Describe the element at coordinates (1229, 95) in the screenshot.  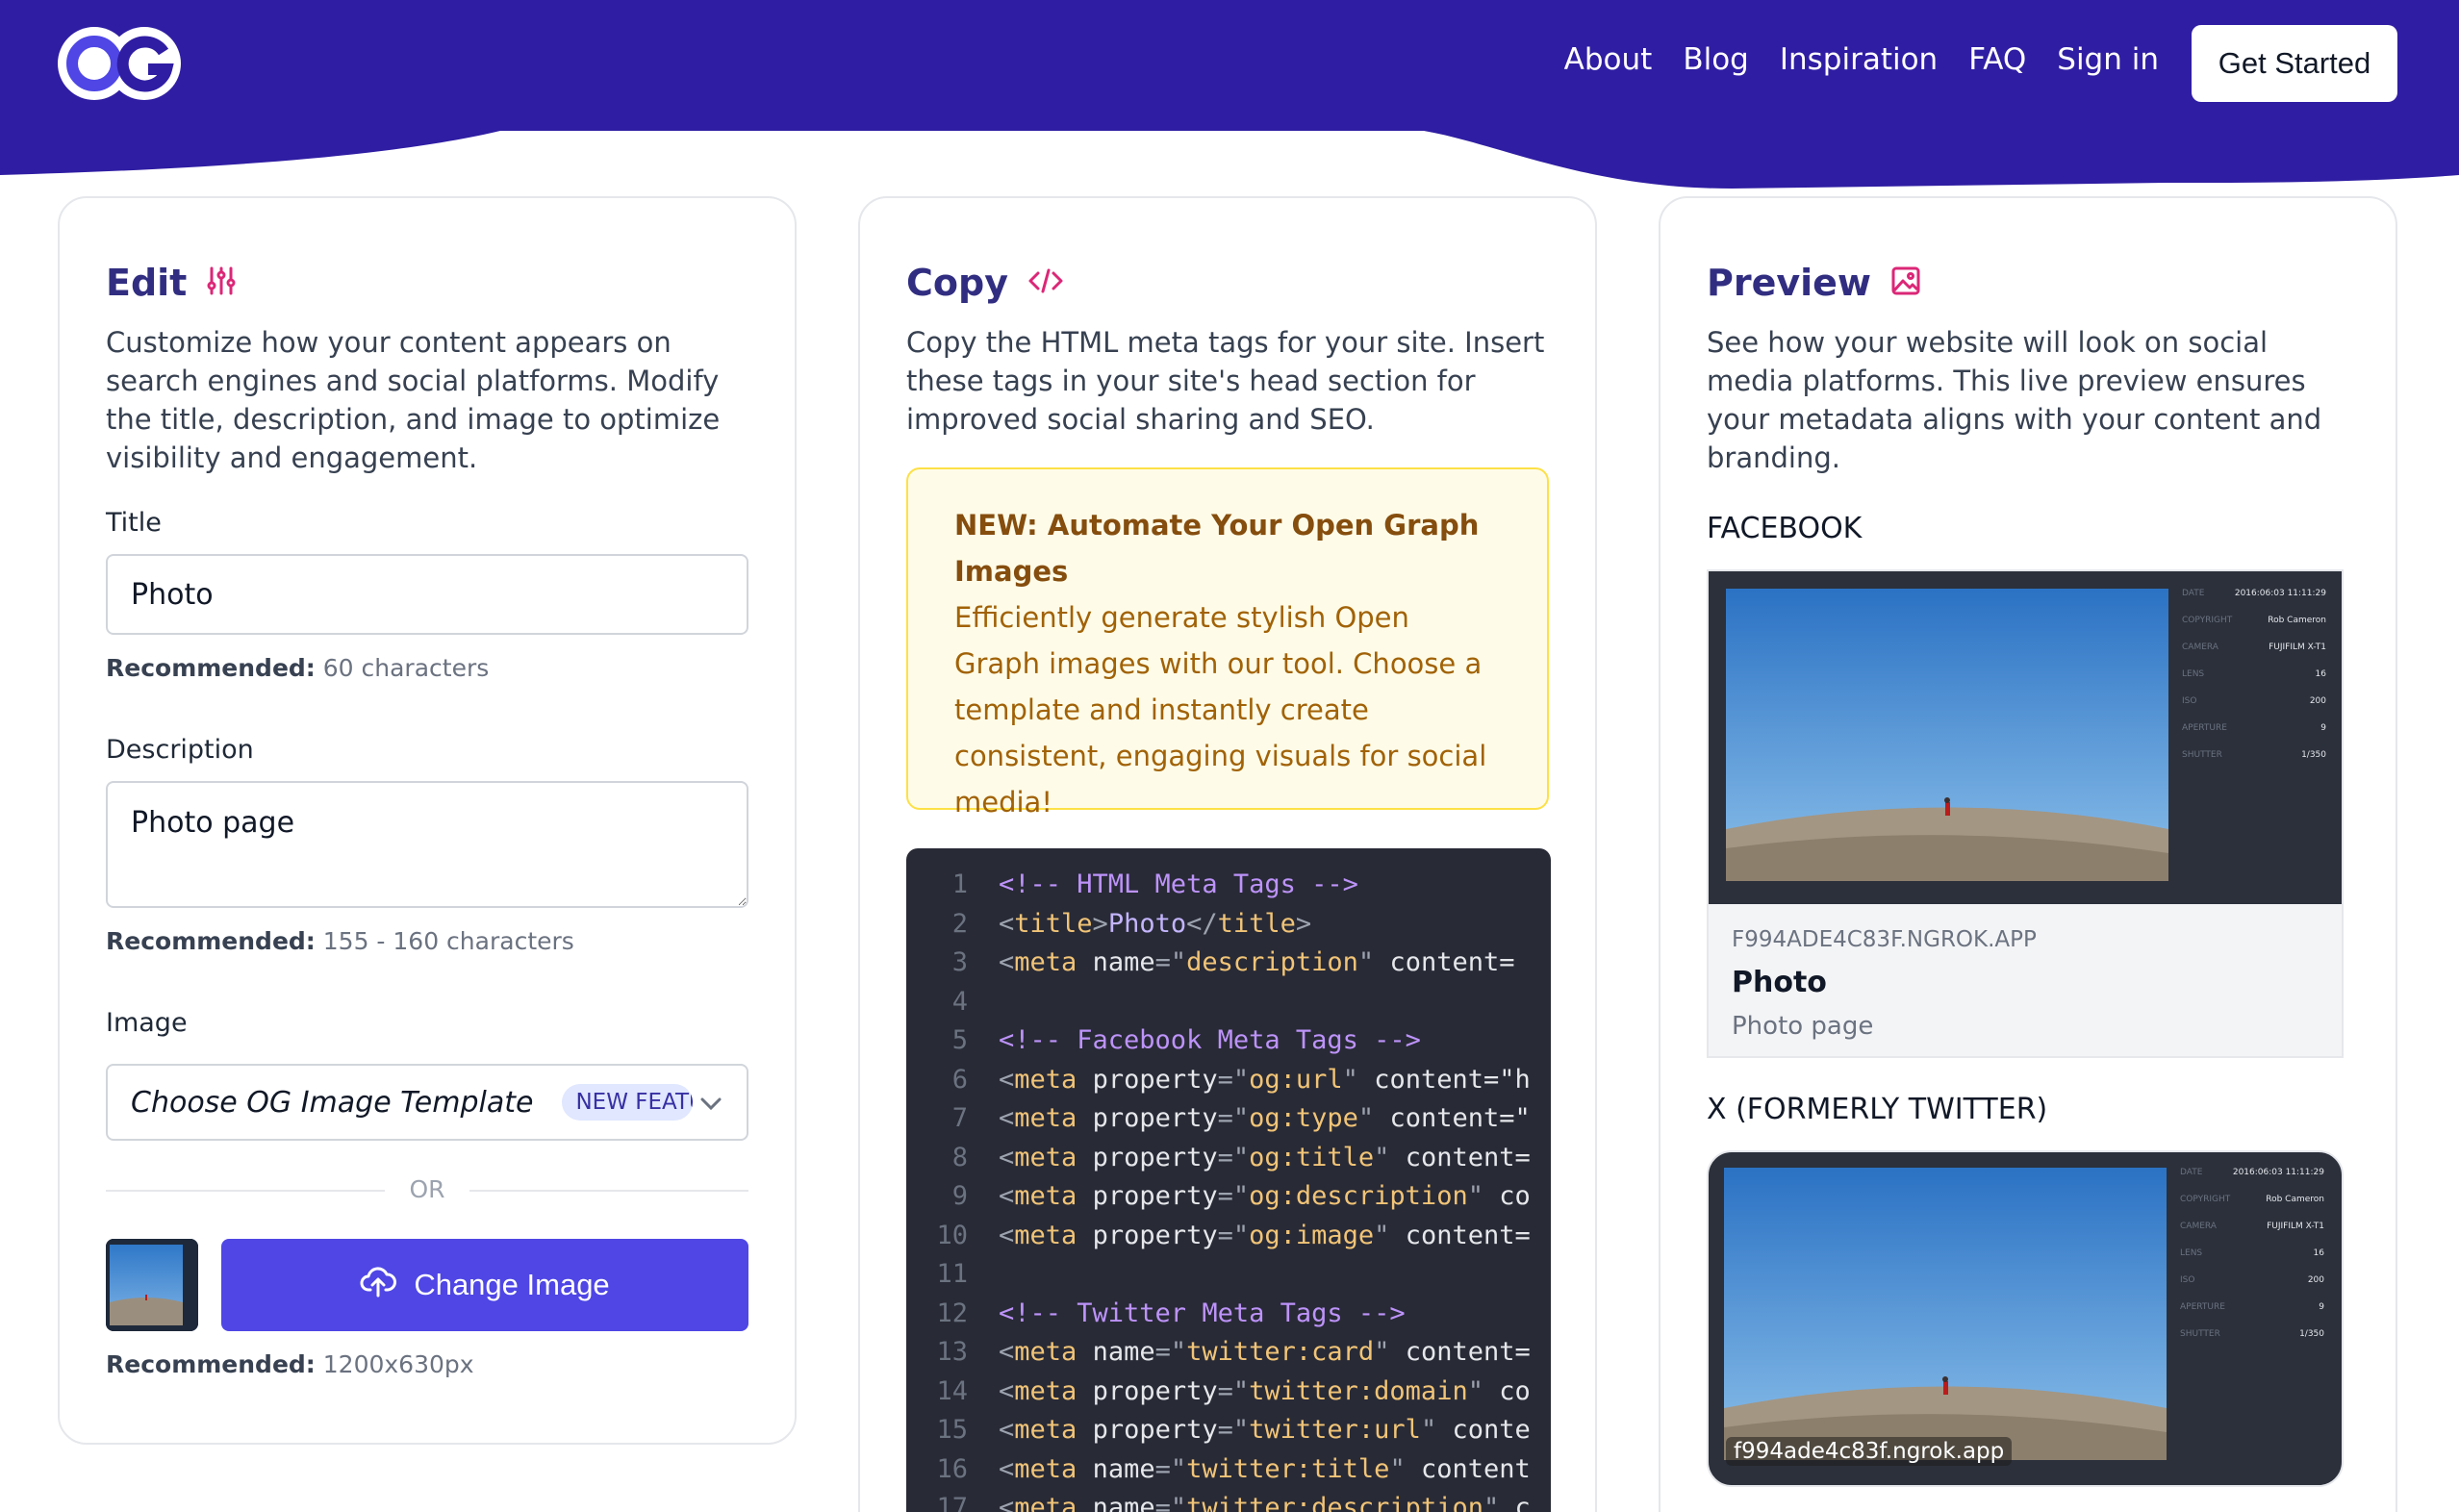
I see `header-wave` at that location.